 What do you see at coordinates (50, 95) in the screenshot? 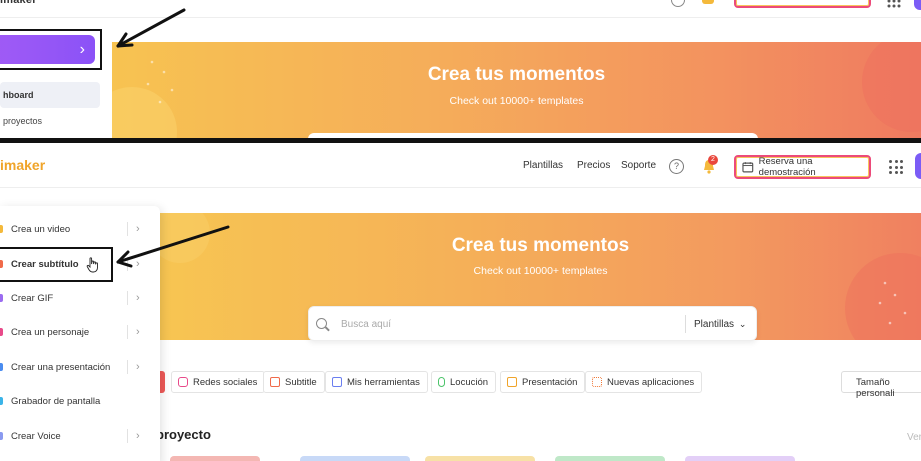
I see `sidebar-item-dashboard: hboard` at bounding box center [50, 95].